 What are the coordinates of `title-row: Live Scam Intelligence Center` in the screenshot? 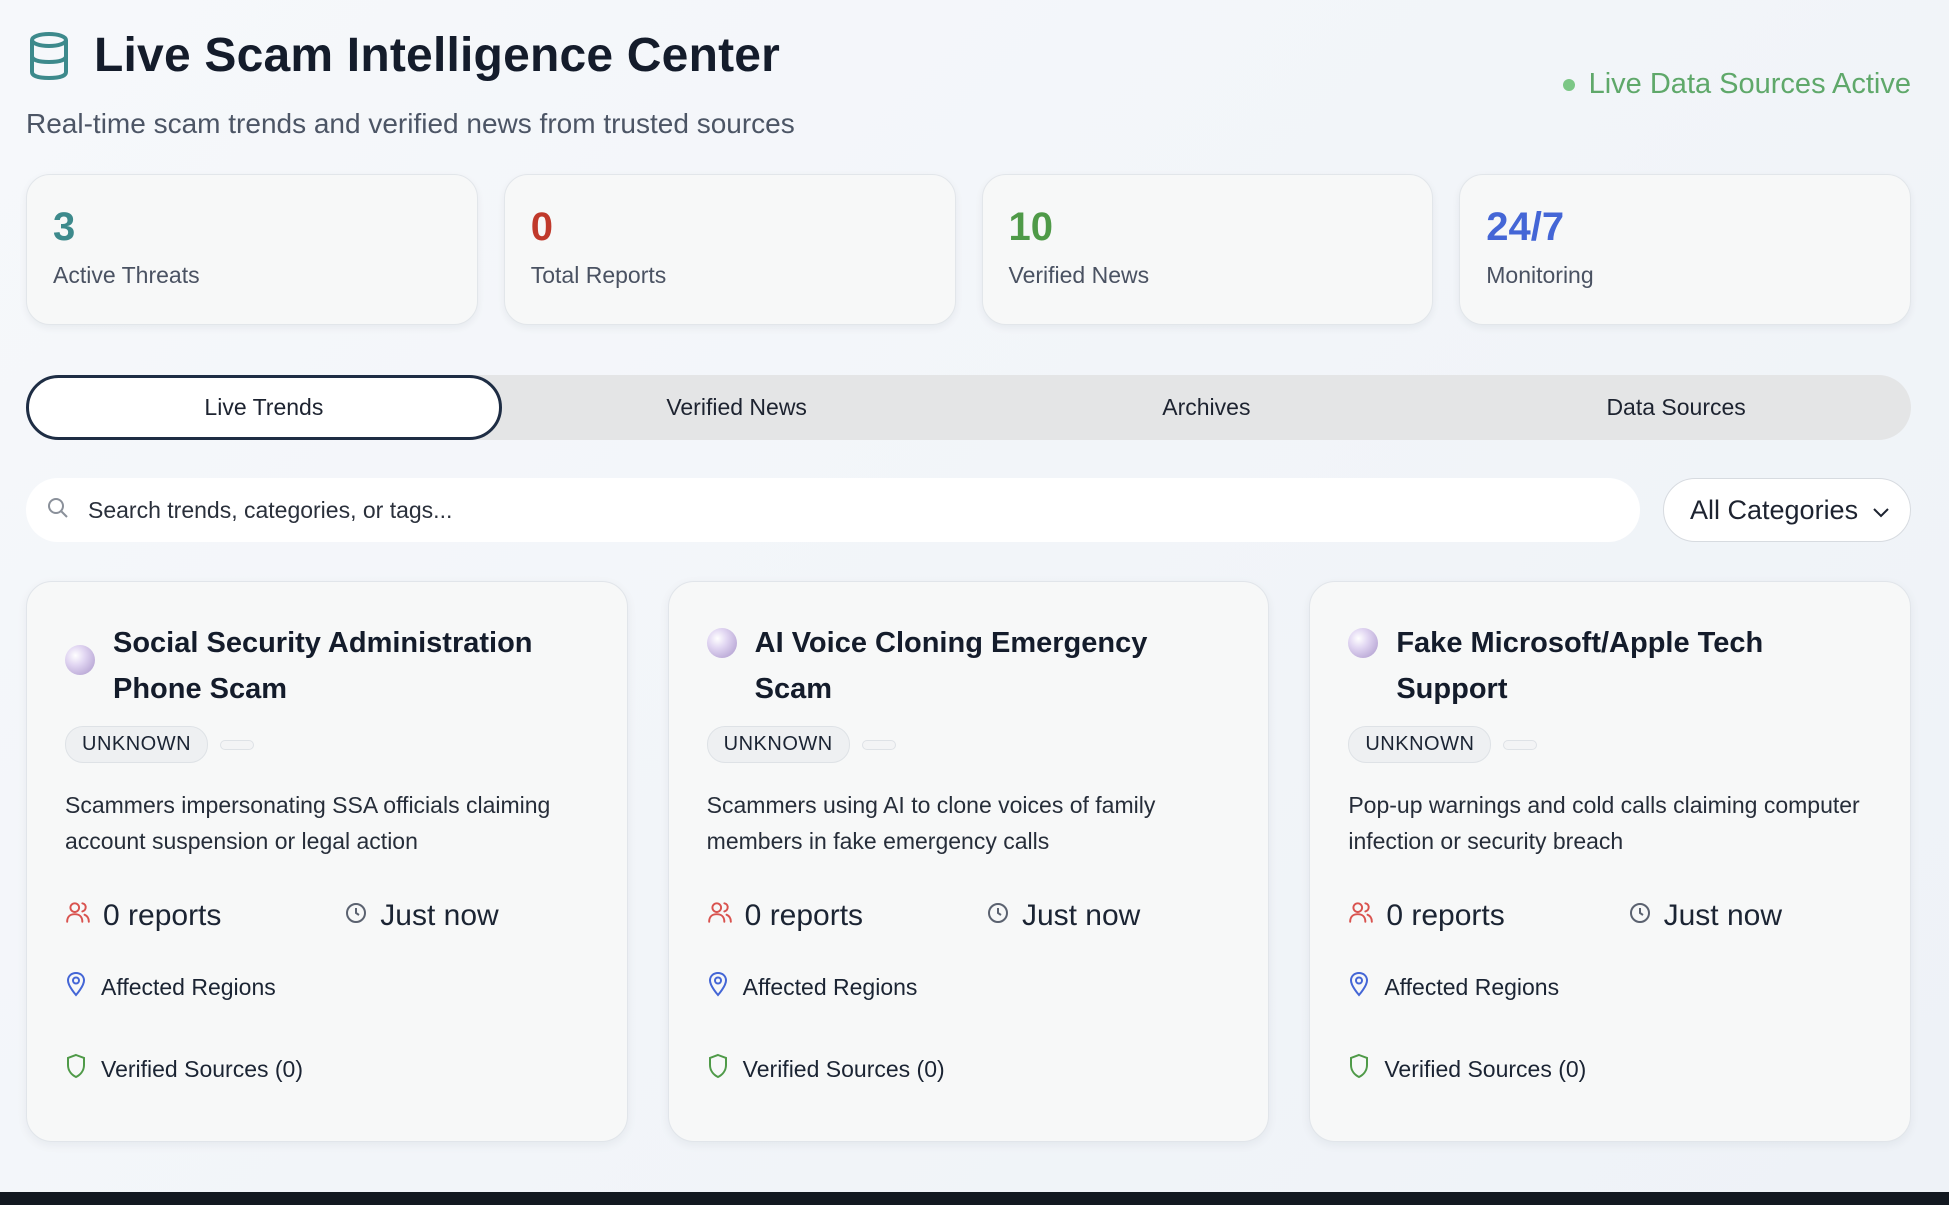 It's located at (403, 55).